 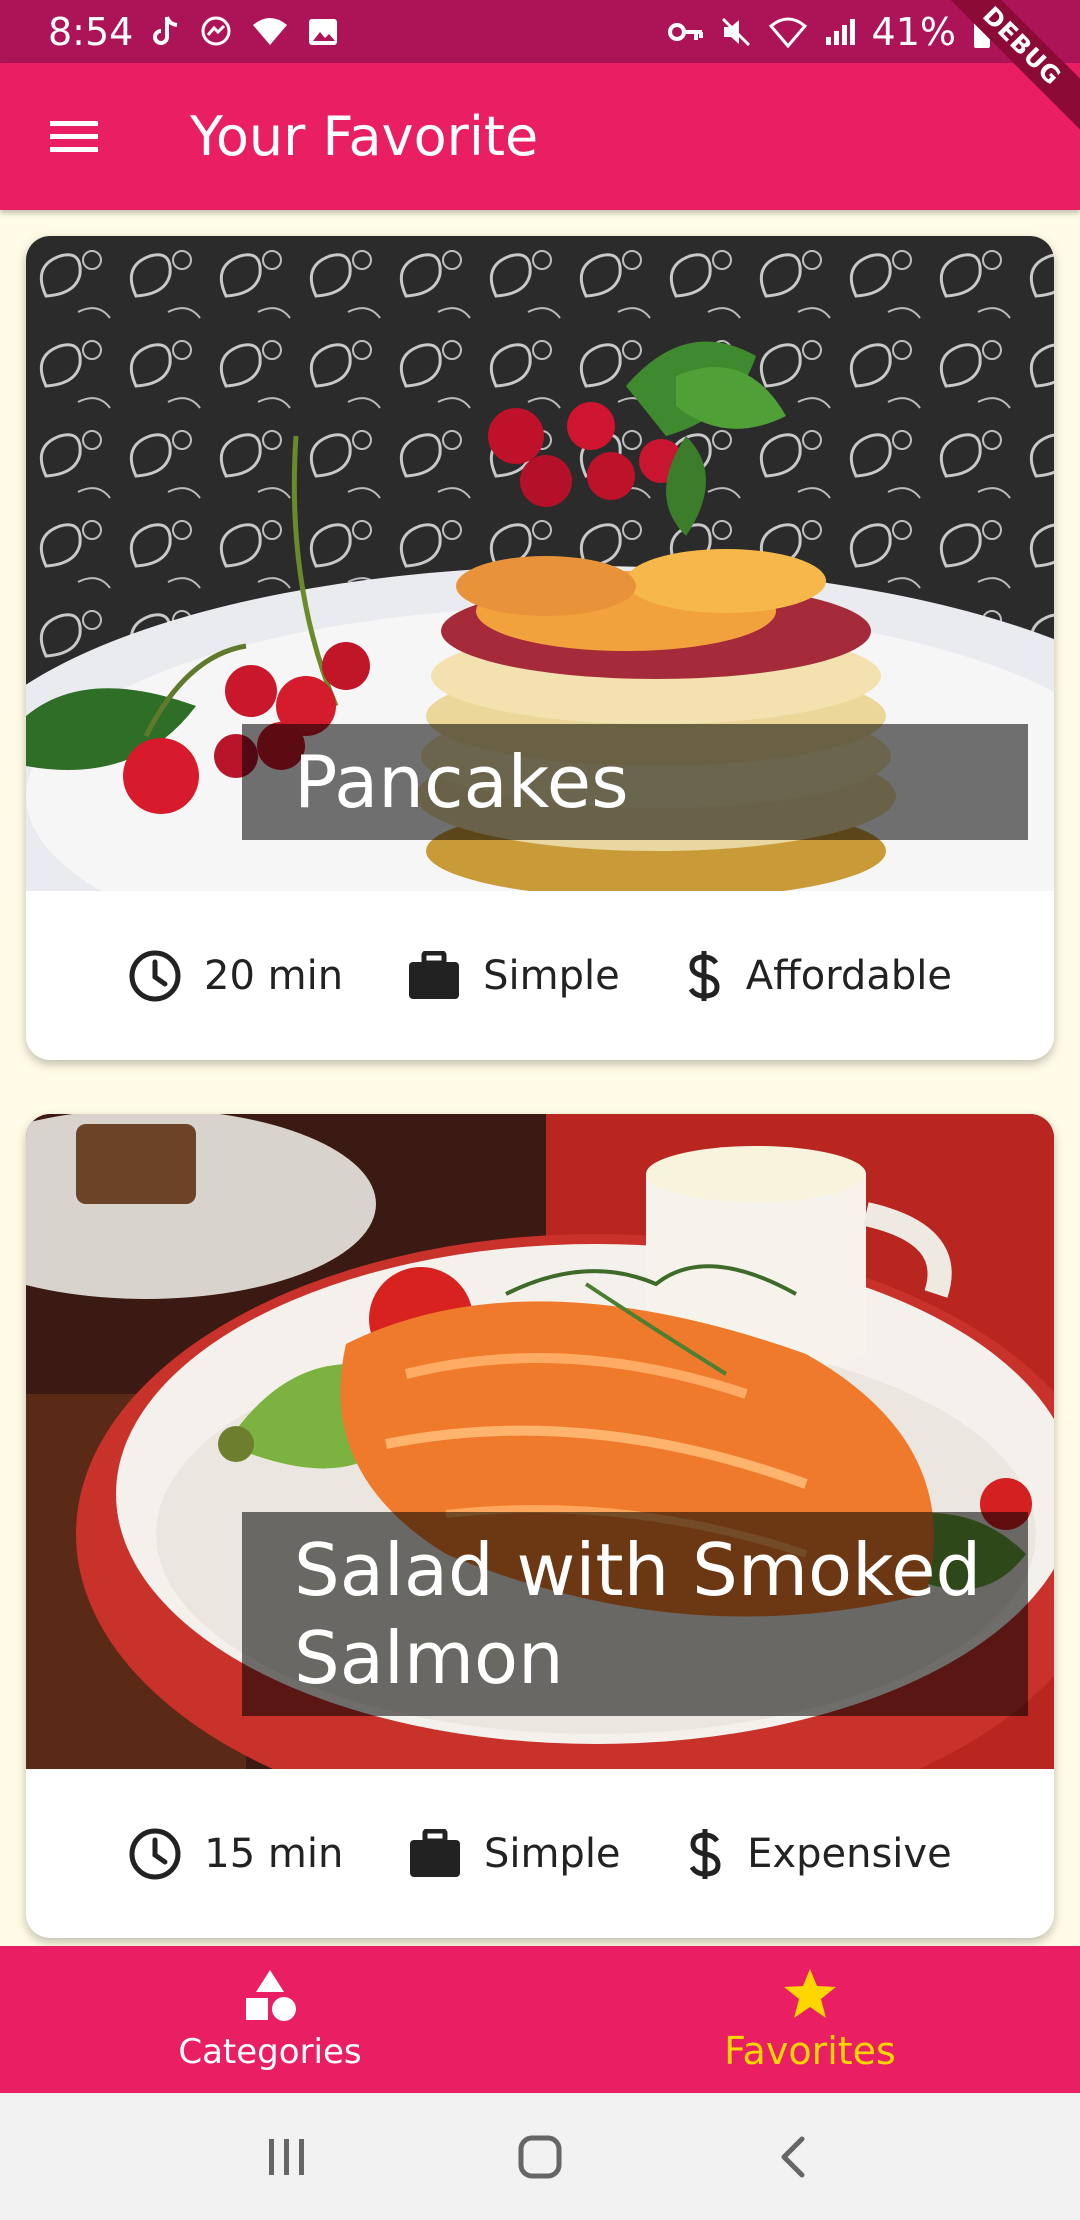 I want to click on meal-title-text: Salad with Smoked Salmon, so click(x=638, y=1614).